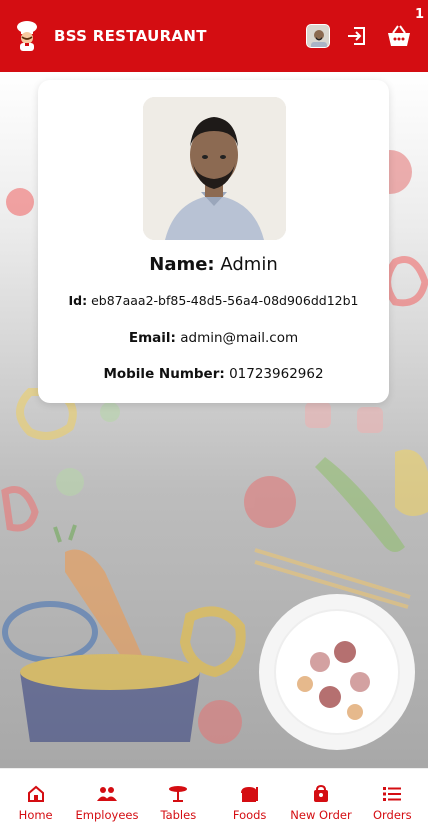  I want to click on id-value: eb87aaa2-bf85-48d5-56a4-08d906dd12b1, so click(225, 300).